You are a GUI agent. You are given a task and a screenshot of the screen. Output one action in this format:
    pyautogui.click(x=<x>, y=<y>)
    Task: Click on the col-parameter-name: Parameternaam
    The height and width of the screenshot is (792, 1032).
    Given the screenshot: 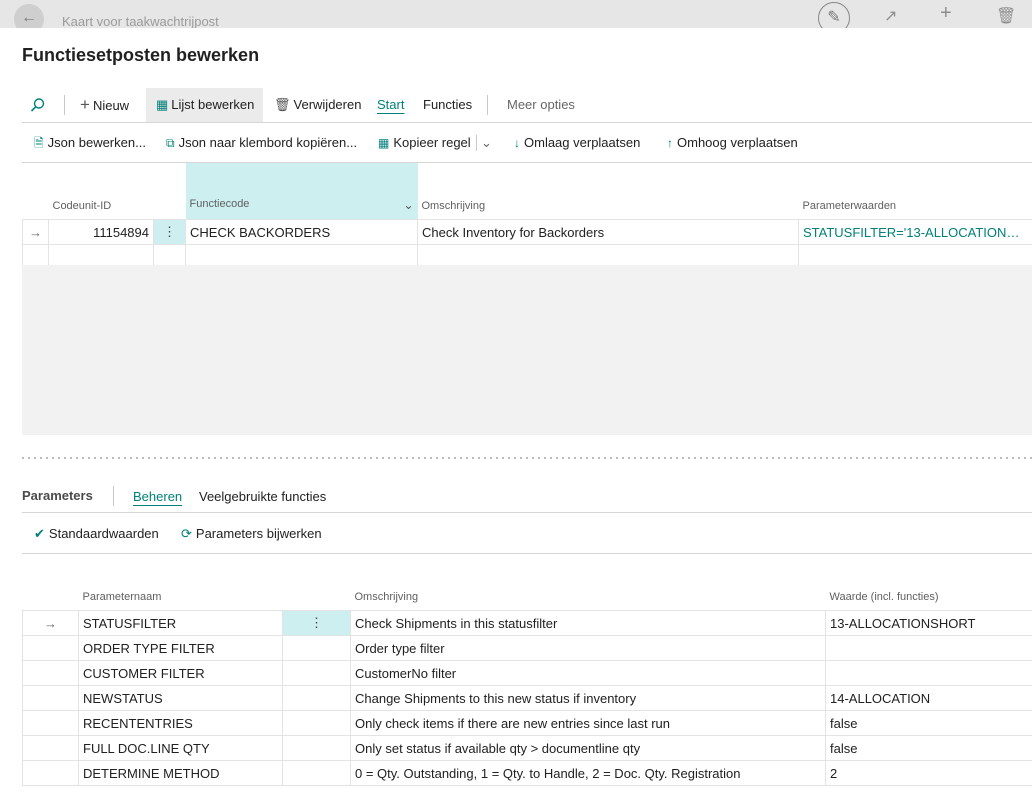 What is the action you would take?
    pyautogui.click(x=181, y=582)
    